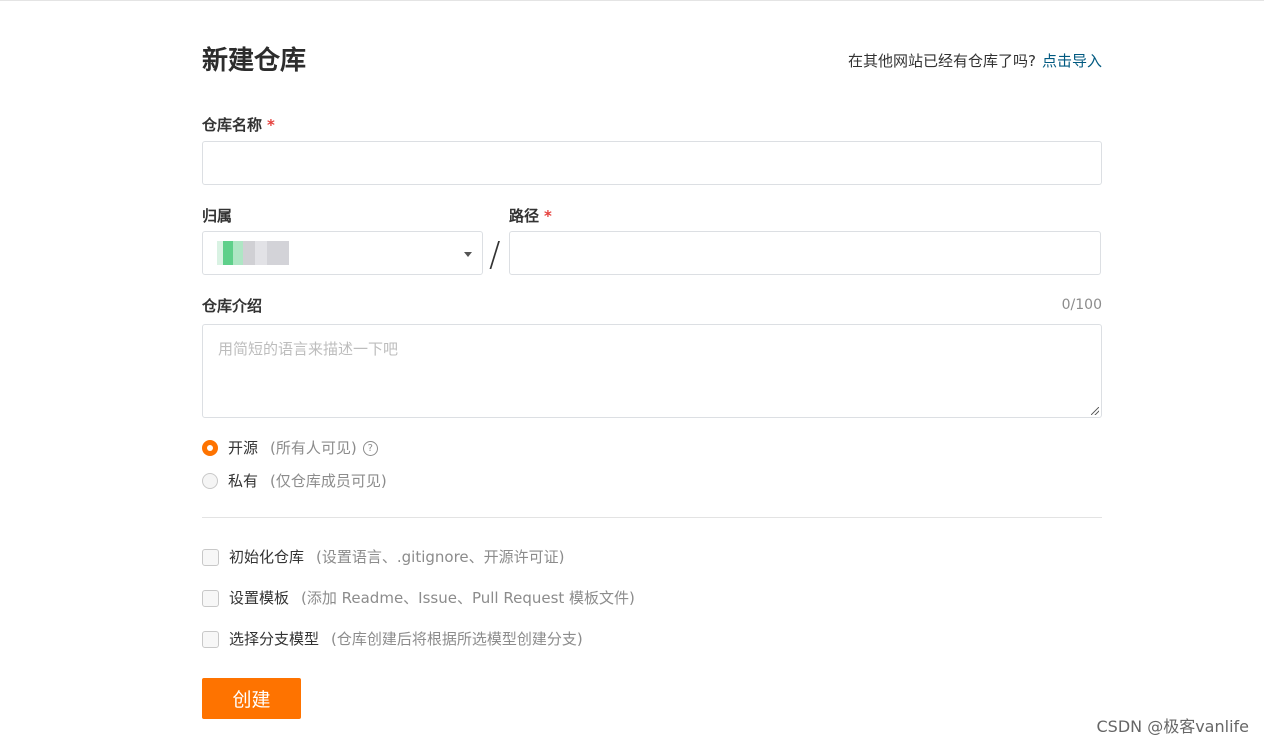 The width and height of the screenshot is (1264, 740). Describe the element at coordinates (308, 349) in the screenshot. I see `description-placeholder: 用简短的语言来描述一下吧` at that location.